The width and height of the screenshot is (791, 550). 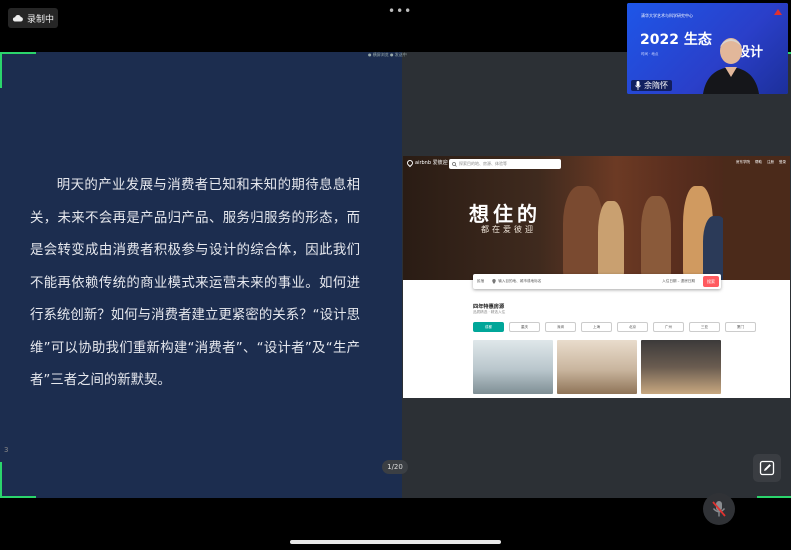 I want to click on airbnb-city-tab: 厦门, so click(x=740, y=327).